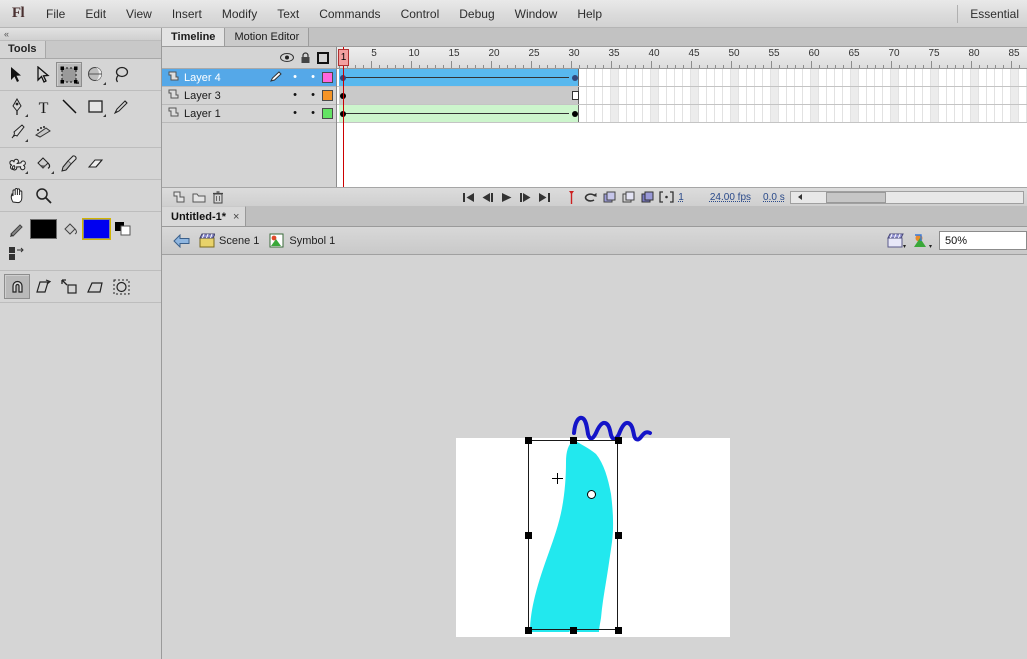 This screenshot has width=1027, height=659. What do you see at coordinates (55, 14) in the screenshot?
I see `menu-file: File` at bounding box center [55, 14].